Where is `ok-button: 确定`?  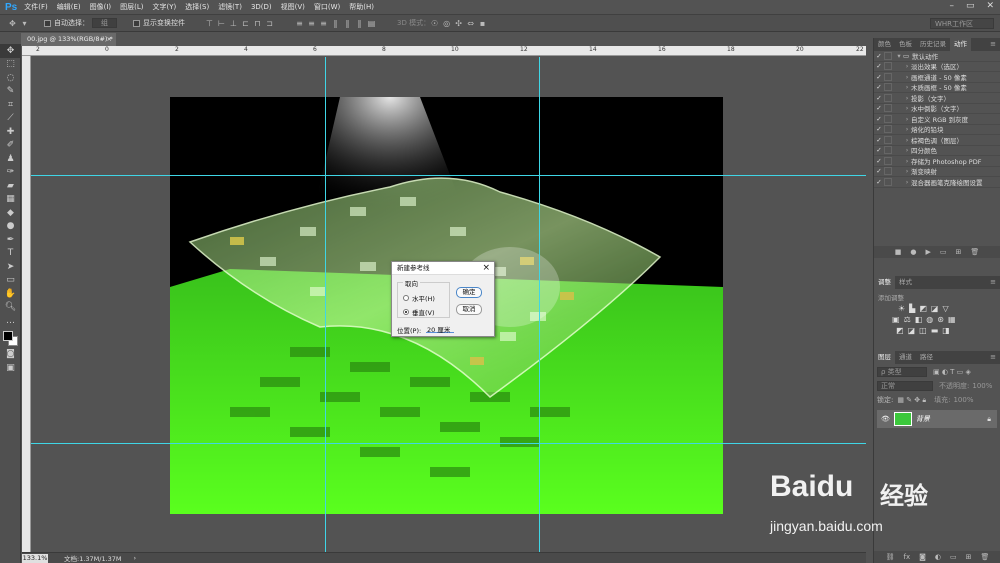 ok-button: 确定 is located at coordinates (469, 292).